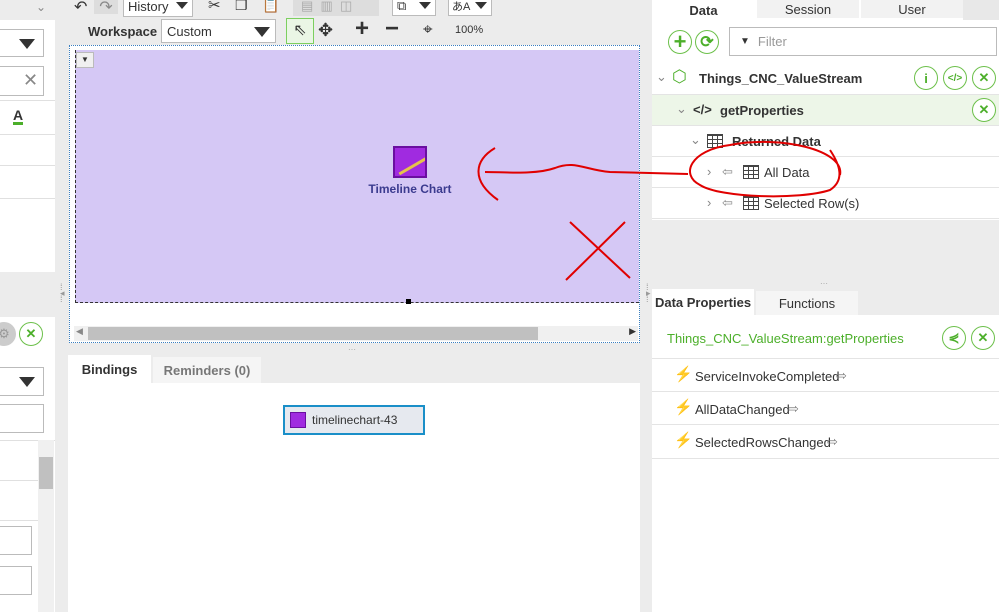  Describe the element at coordinates (123, 31) in the screenshot. I see `workspace-label: Workspace` at that location.